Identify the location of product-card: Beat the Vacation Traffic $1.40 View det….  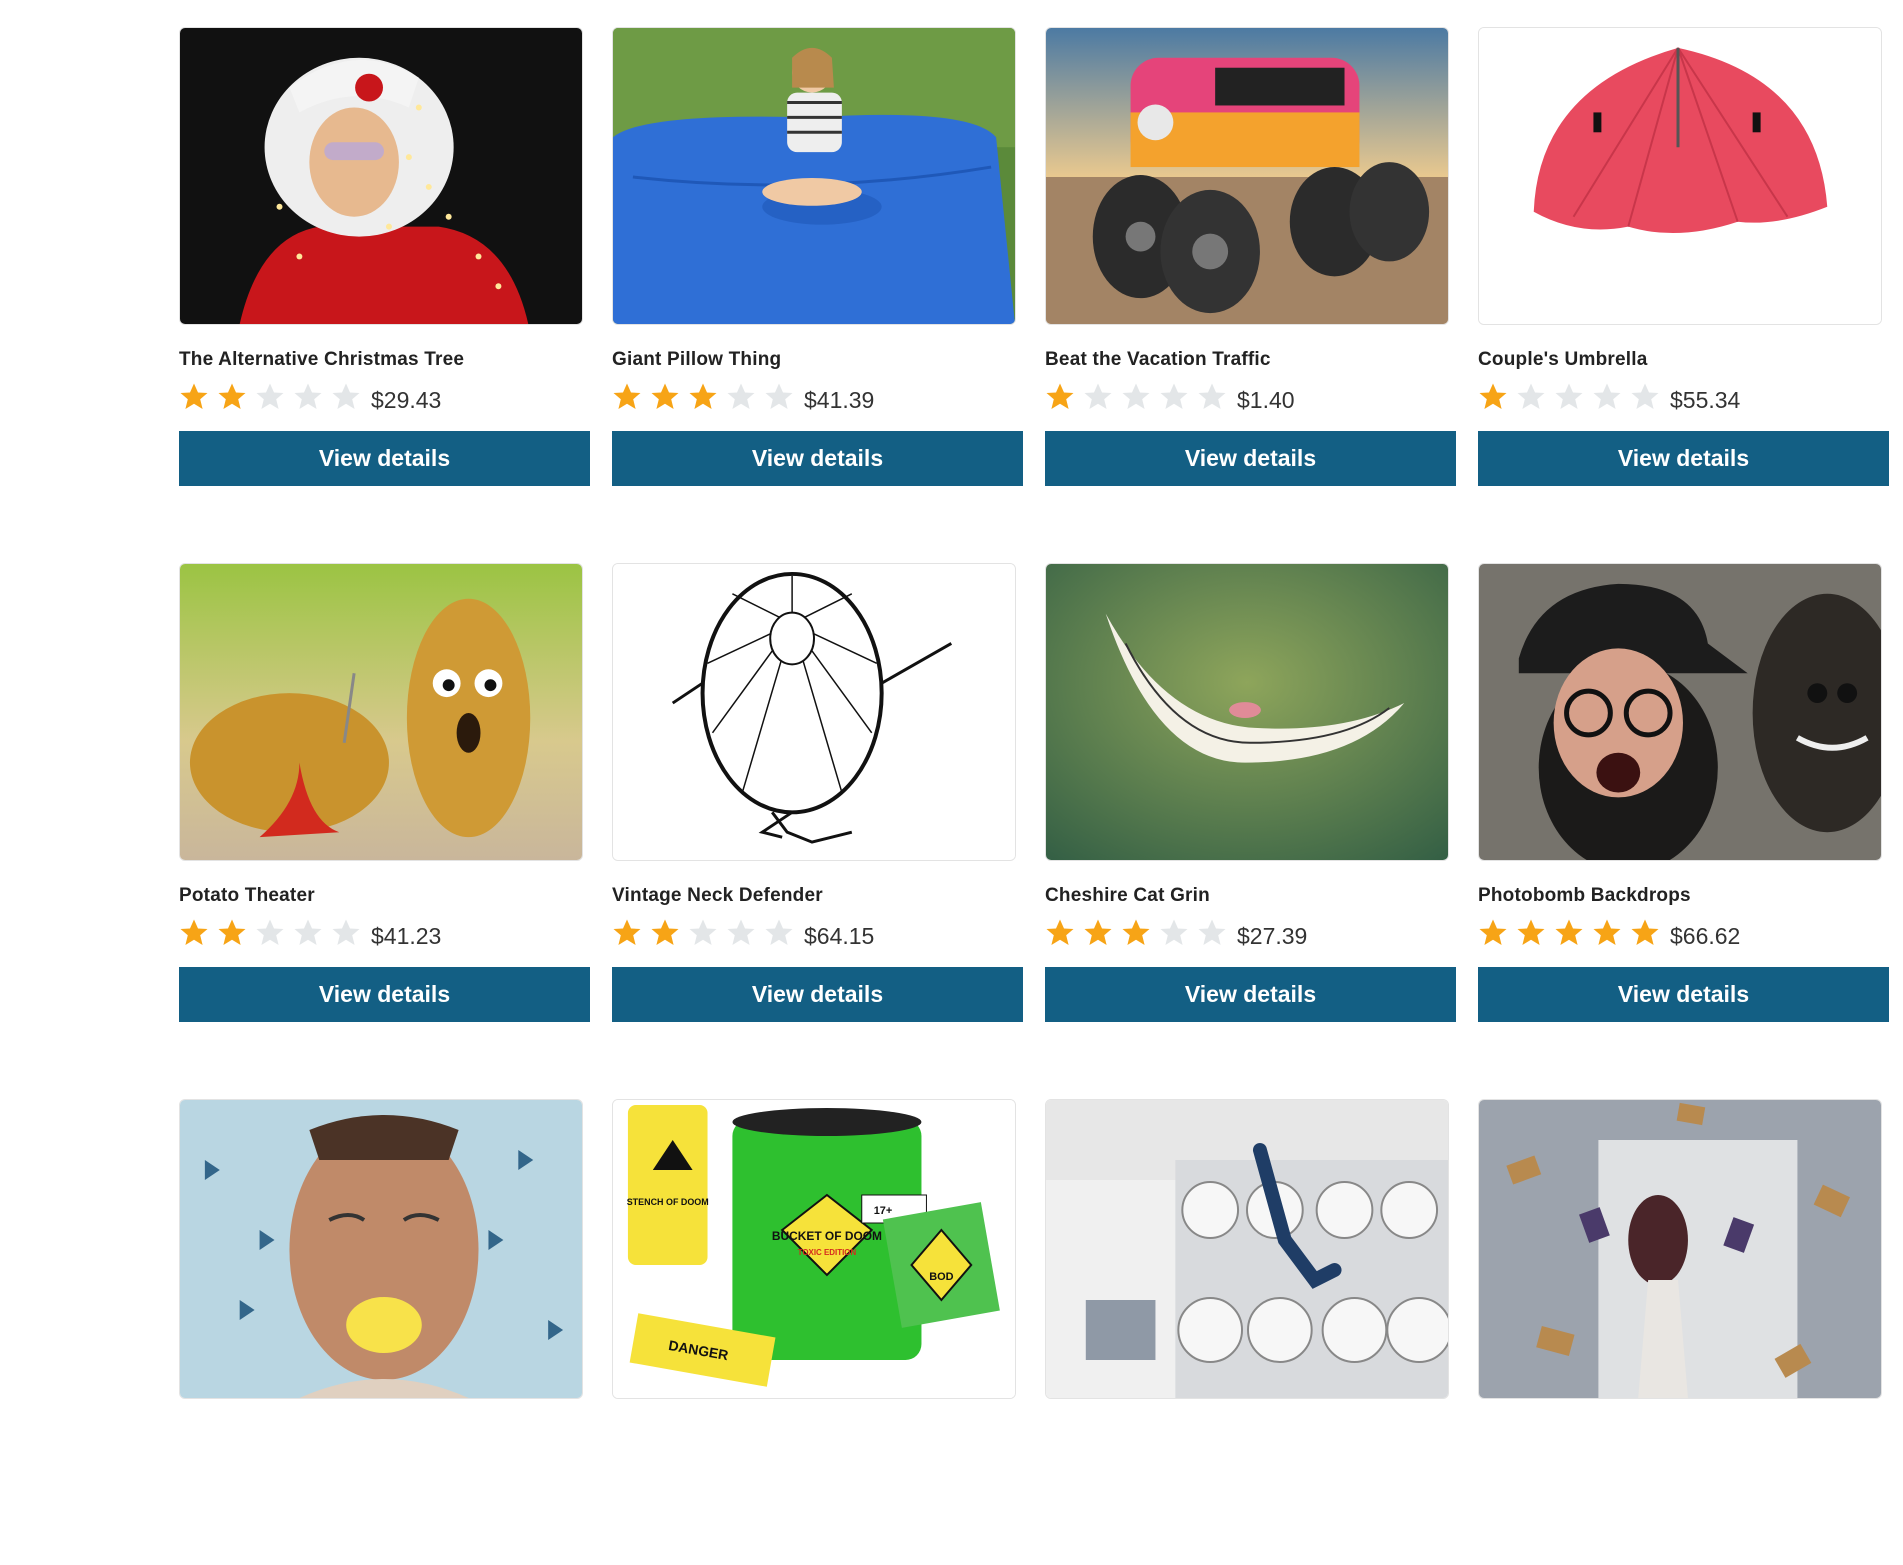
(1250, 260).